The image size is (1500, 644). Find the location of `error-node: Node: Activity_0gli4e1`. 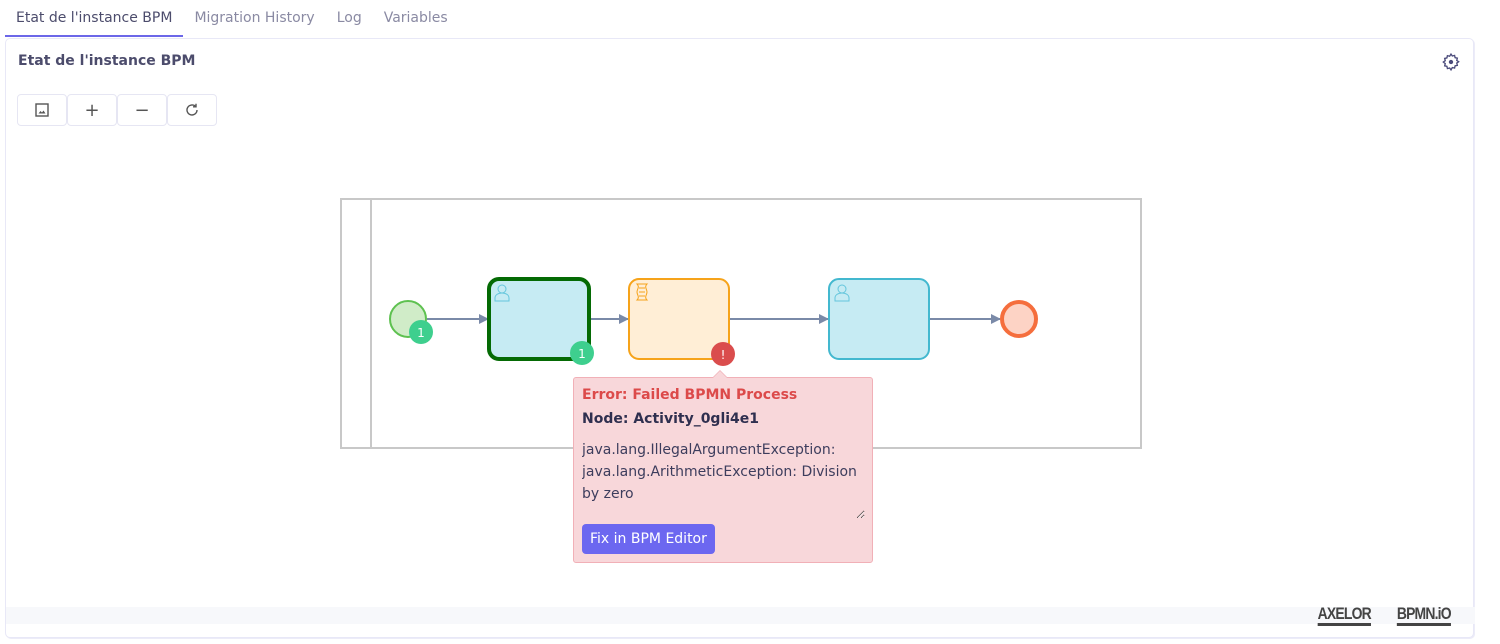

error-node: Node: Activity_0gli4e1 is located at coordinates (671, 419).